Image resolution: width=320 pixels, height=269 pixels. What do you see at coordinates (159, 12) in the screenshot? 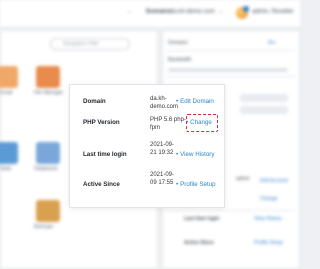
I see `domains-label: Domains` at bounding box center [159, 12].